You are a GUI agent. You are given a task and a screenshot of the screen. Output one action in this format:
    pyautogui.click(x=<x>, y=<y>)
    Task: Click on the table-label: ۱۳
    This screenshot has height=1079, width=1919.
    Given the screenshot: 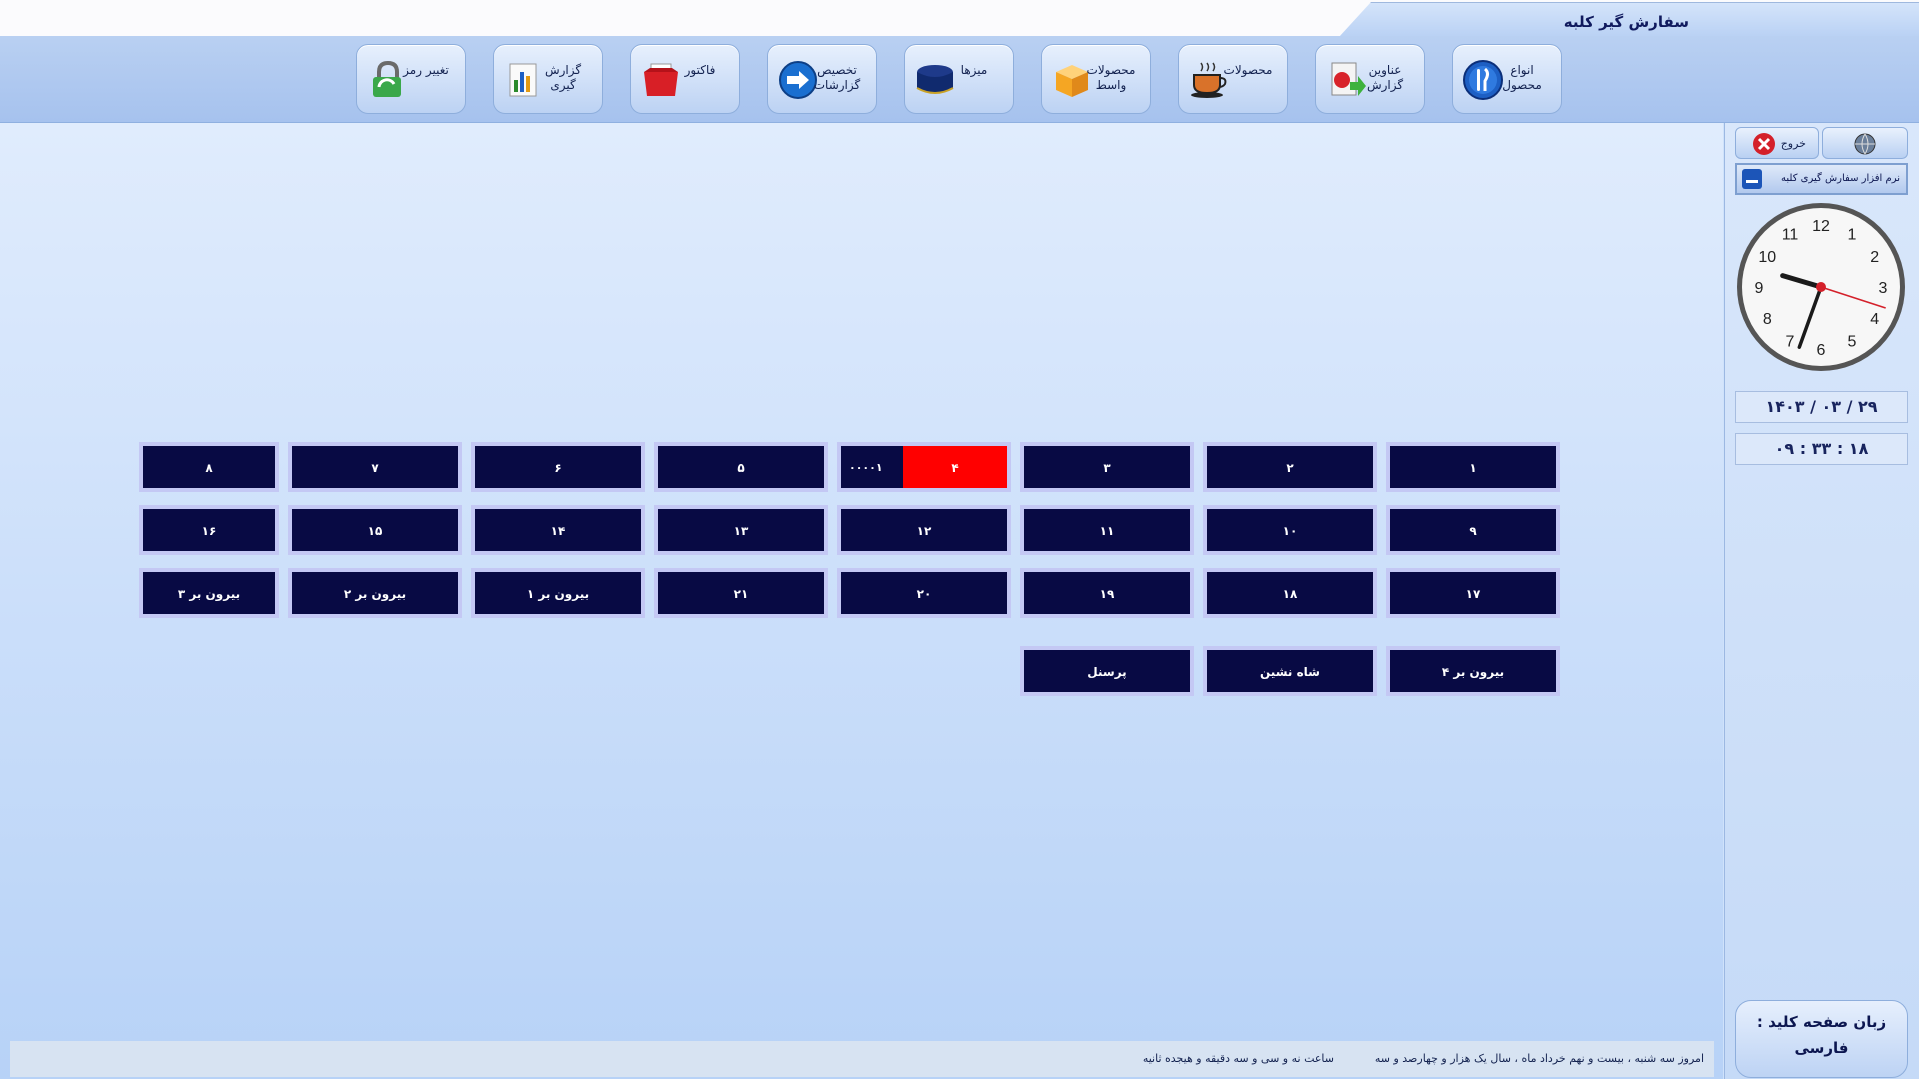 What is the action you would take?
    pyautogui.click(x=741, y=531)
    